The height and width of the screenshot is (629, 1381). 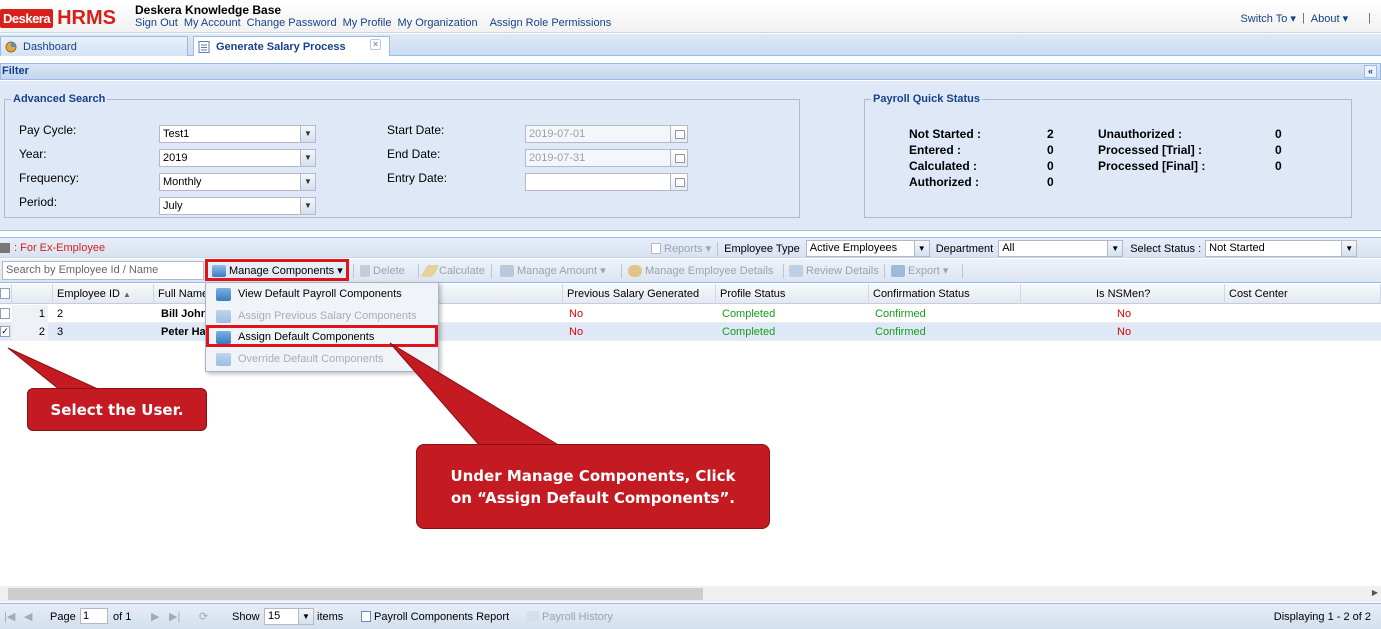 I want to click on department-select: All ▼, so click(x=1061, y=248).